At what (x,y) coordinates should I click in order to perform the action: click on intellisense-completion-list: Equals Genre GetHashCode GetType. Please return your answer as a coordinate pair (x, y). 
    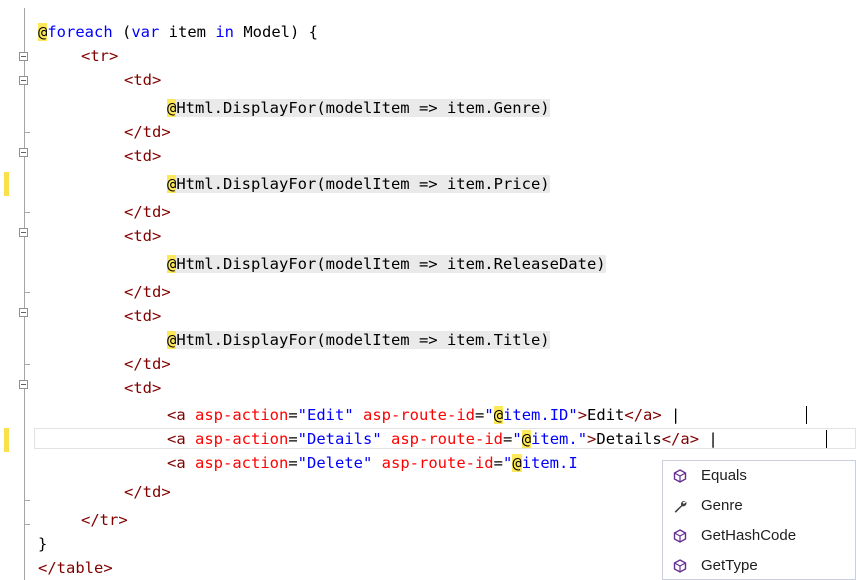
    Looking at the image, I should click on (759, 520).